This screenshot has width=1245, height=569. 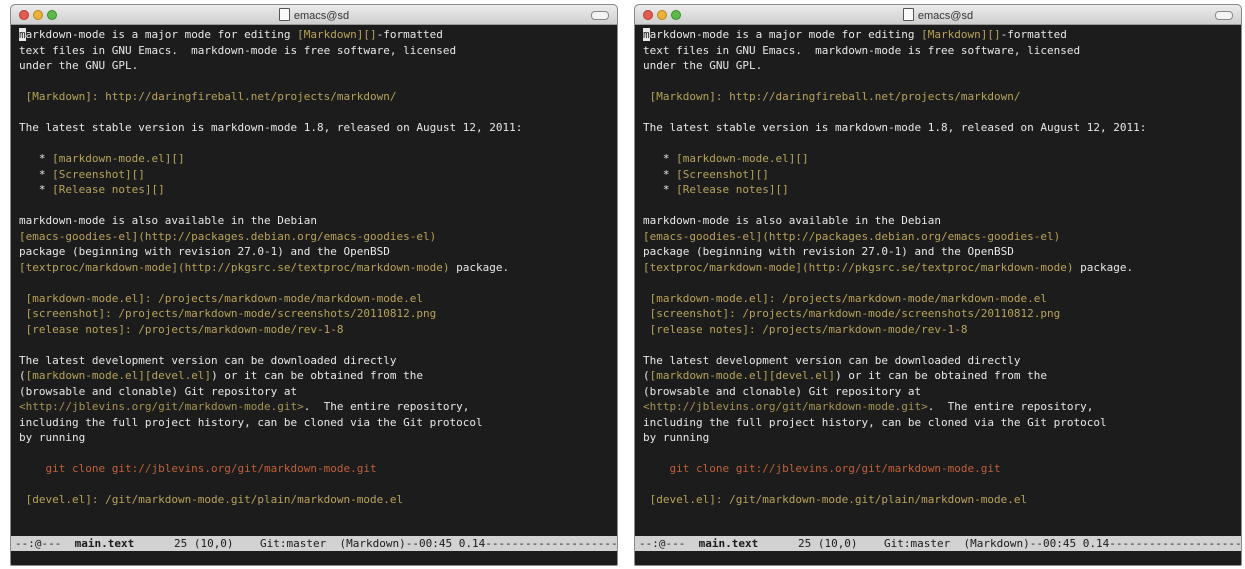 I want to click on markup-text: [markdown-mode.el][devel.el], so click(x=742, y=375).